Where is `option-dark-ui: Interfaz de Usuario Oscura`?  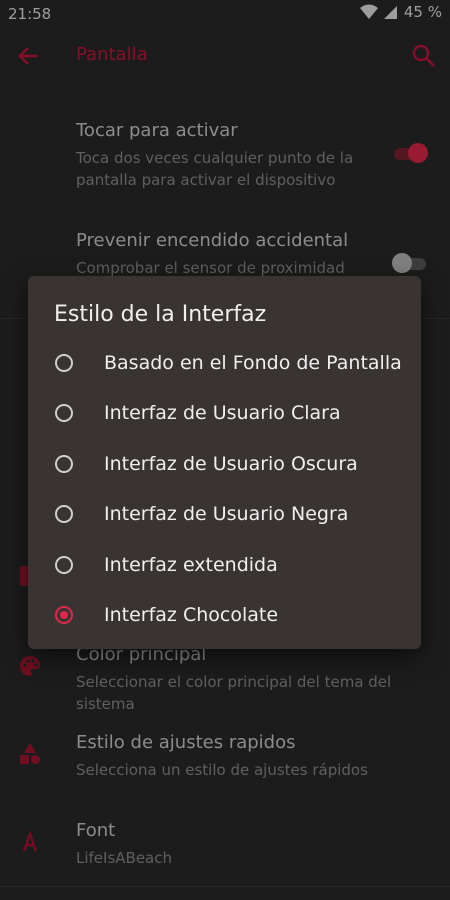
option-dark-ui: Interfaz de Usuario Oscura is located at coordinates (224, 466).